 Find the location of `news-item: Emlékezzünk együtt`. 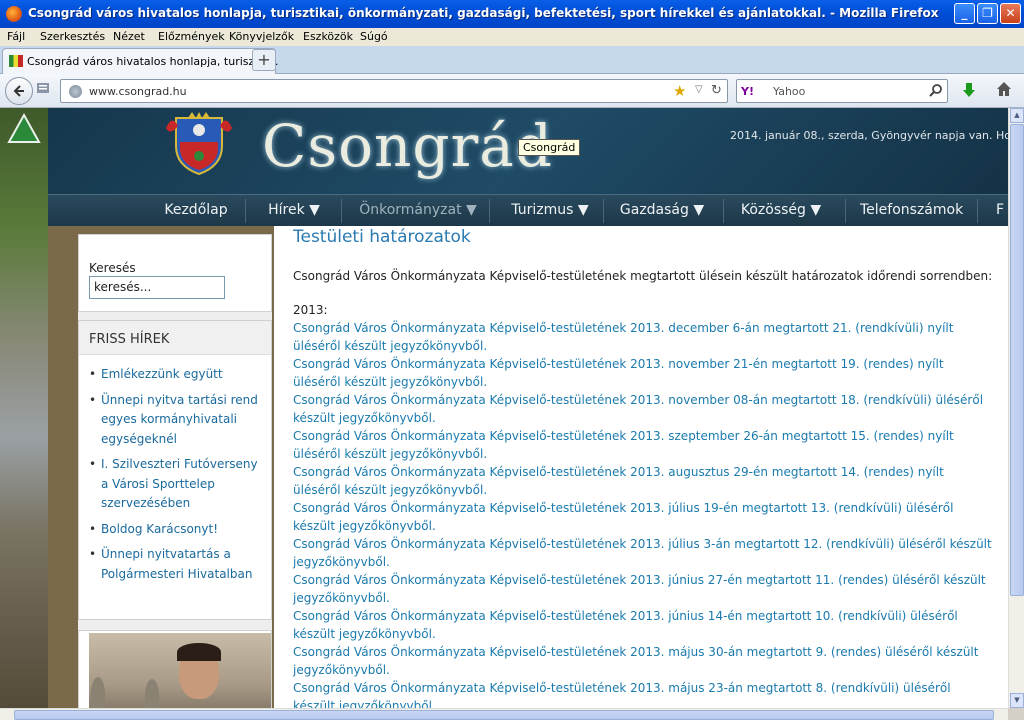

news-item: Emlékezzünk együtt is located at coordinates (177, 375).